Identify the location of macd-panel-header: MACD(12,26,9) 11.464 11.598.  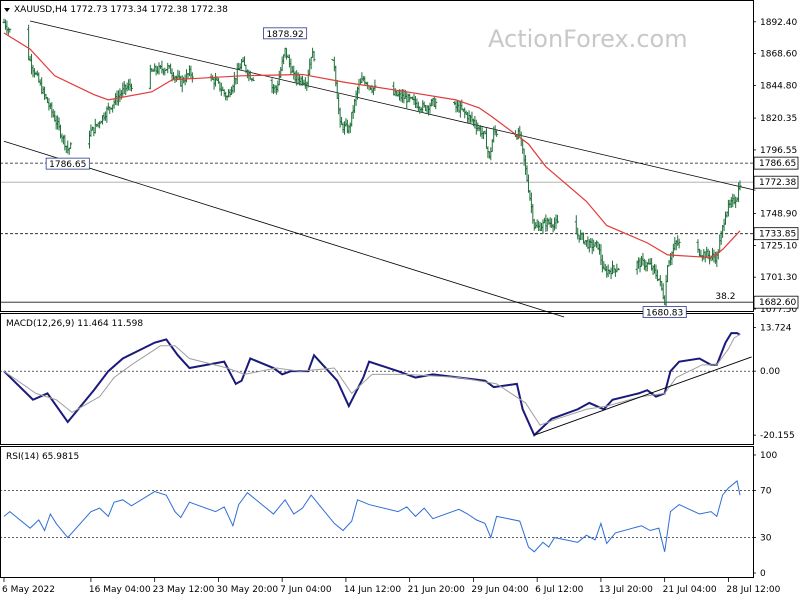
(74, 324).